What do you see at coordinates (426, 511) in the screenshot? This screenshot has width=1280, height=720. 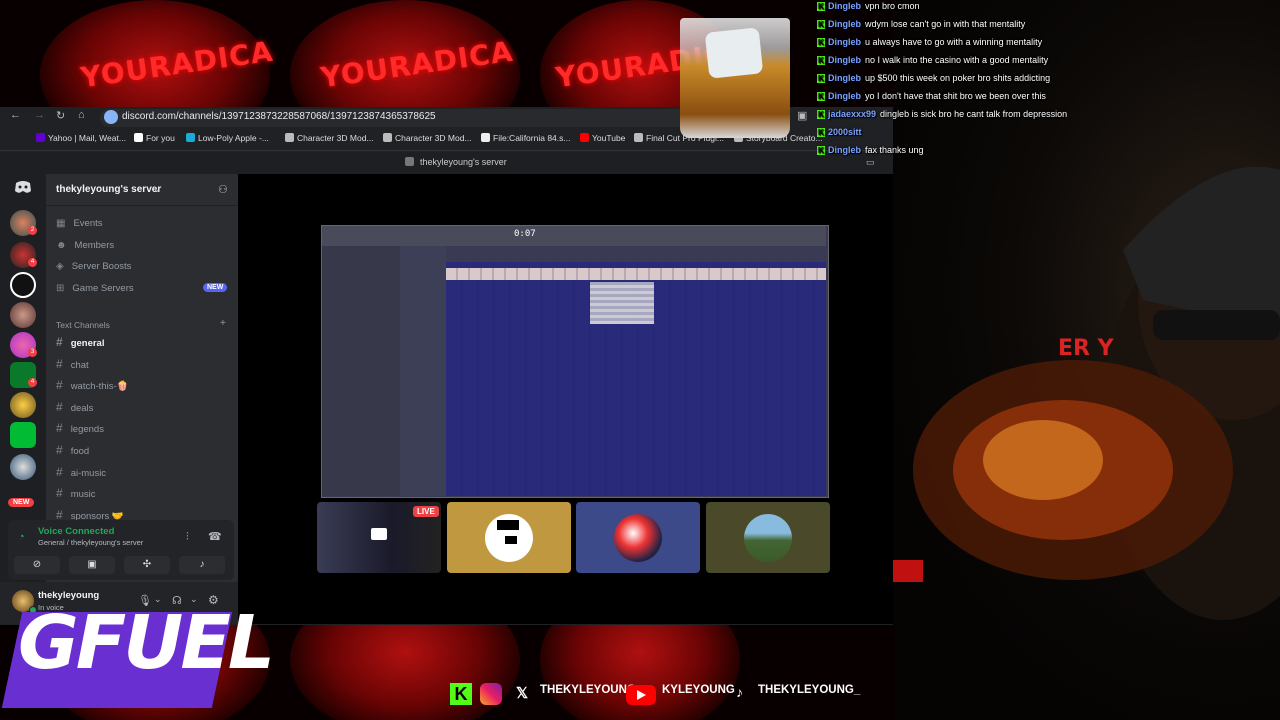 I see `live-badge: LIVE` at bounding box center [426, 511].